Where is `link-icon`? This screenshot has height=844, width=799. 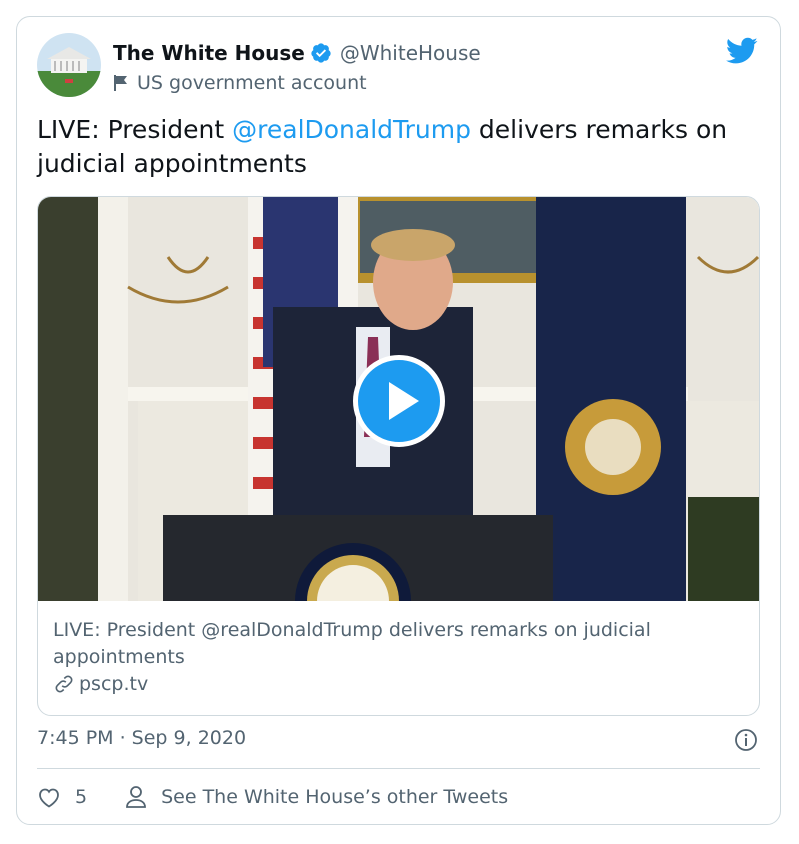 link-icon is located at coordinates (64, 684).